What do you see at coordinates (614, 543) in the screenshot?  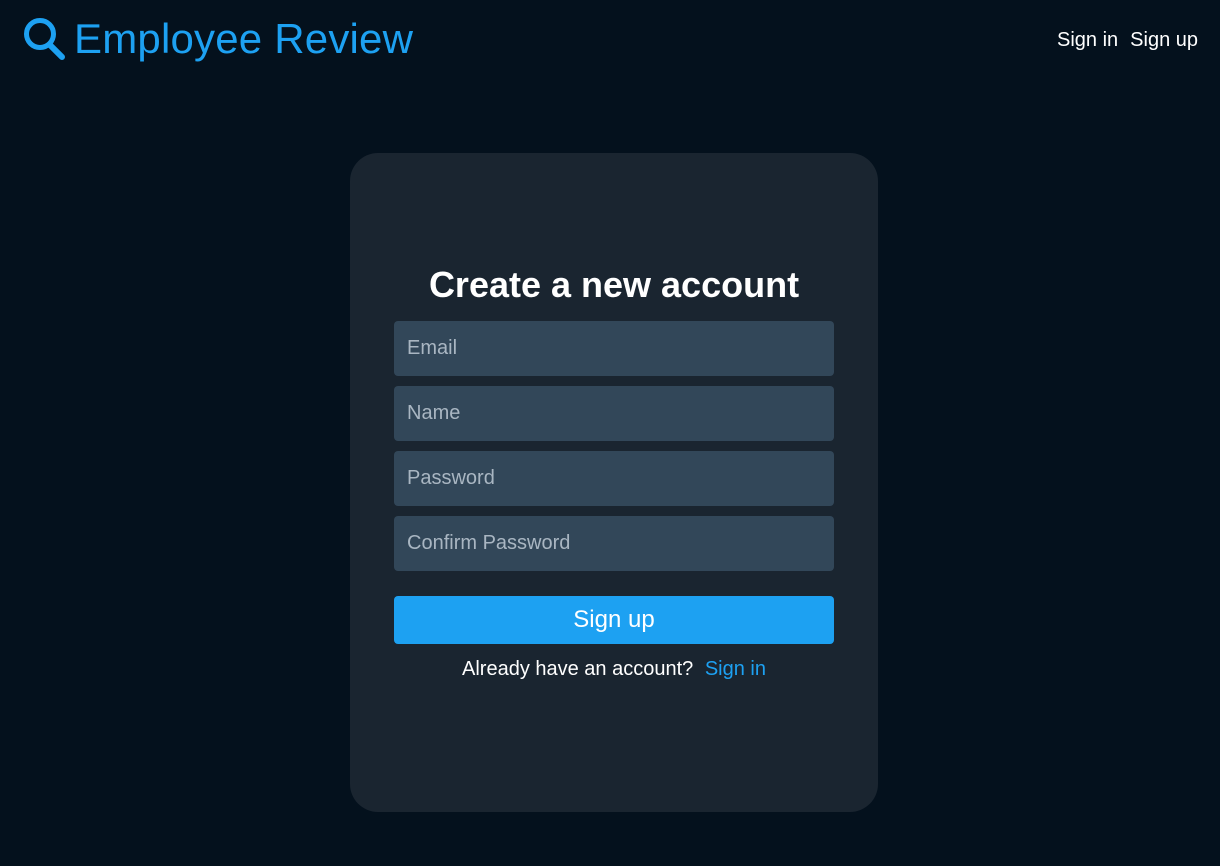 I see `confirm-password-field` at bounding box center [614, 543].